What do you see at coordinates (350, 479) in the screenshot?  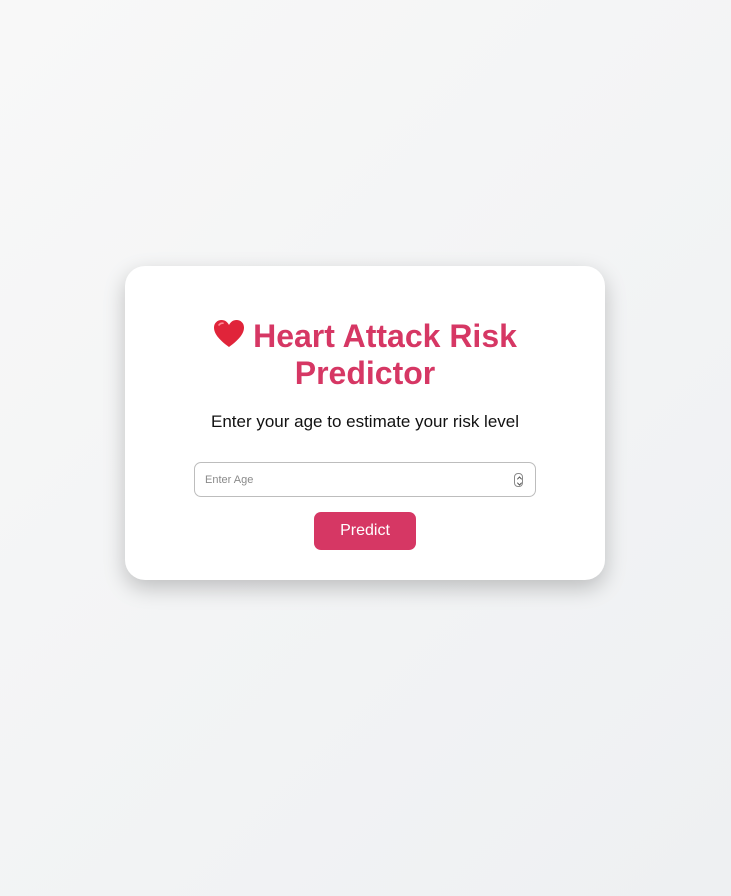 I see `age-input` at bounding box center [350, 479].